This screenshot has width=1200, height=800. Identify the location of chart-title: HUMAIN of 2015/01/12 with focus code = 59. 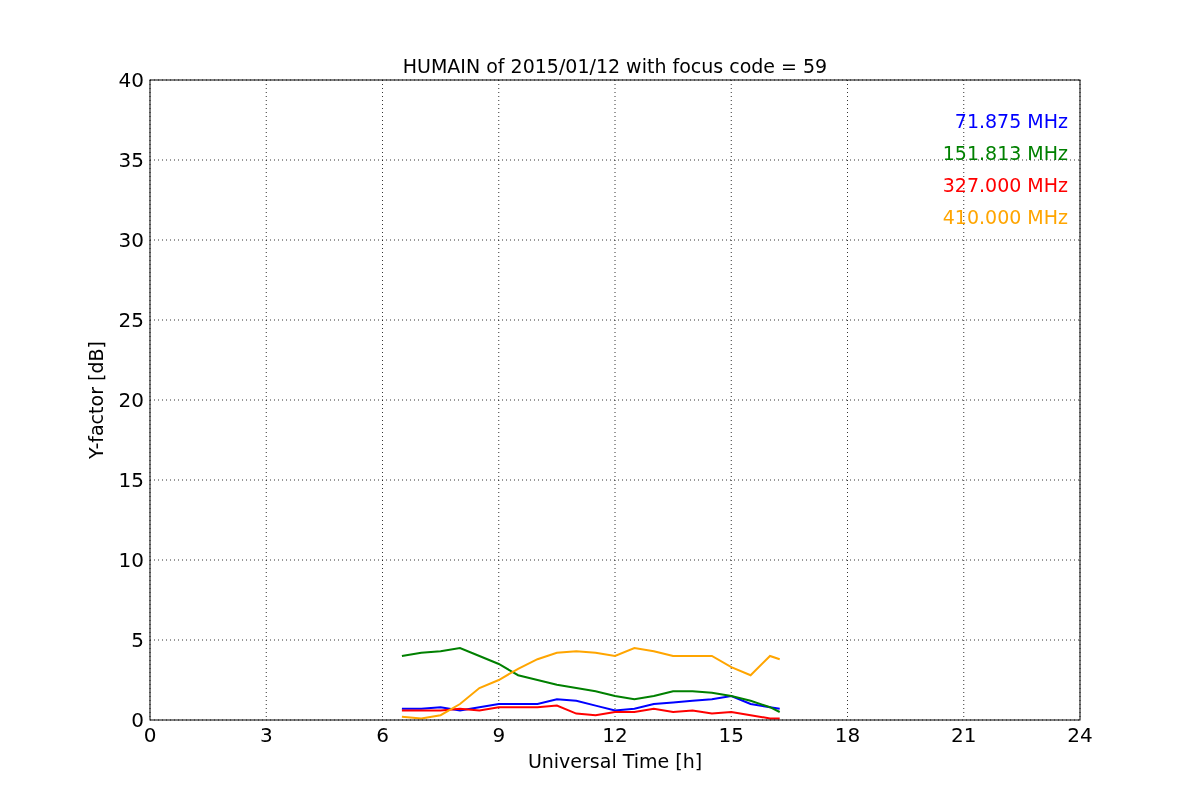
(615, 66).